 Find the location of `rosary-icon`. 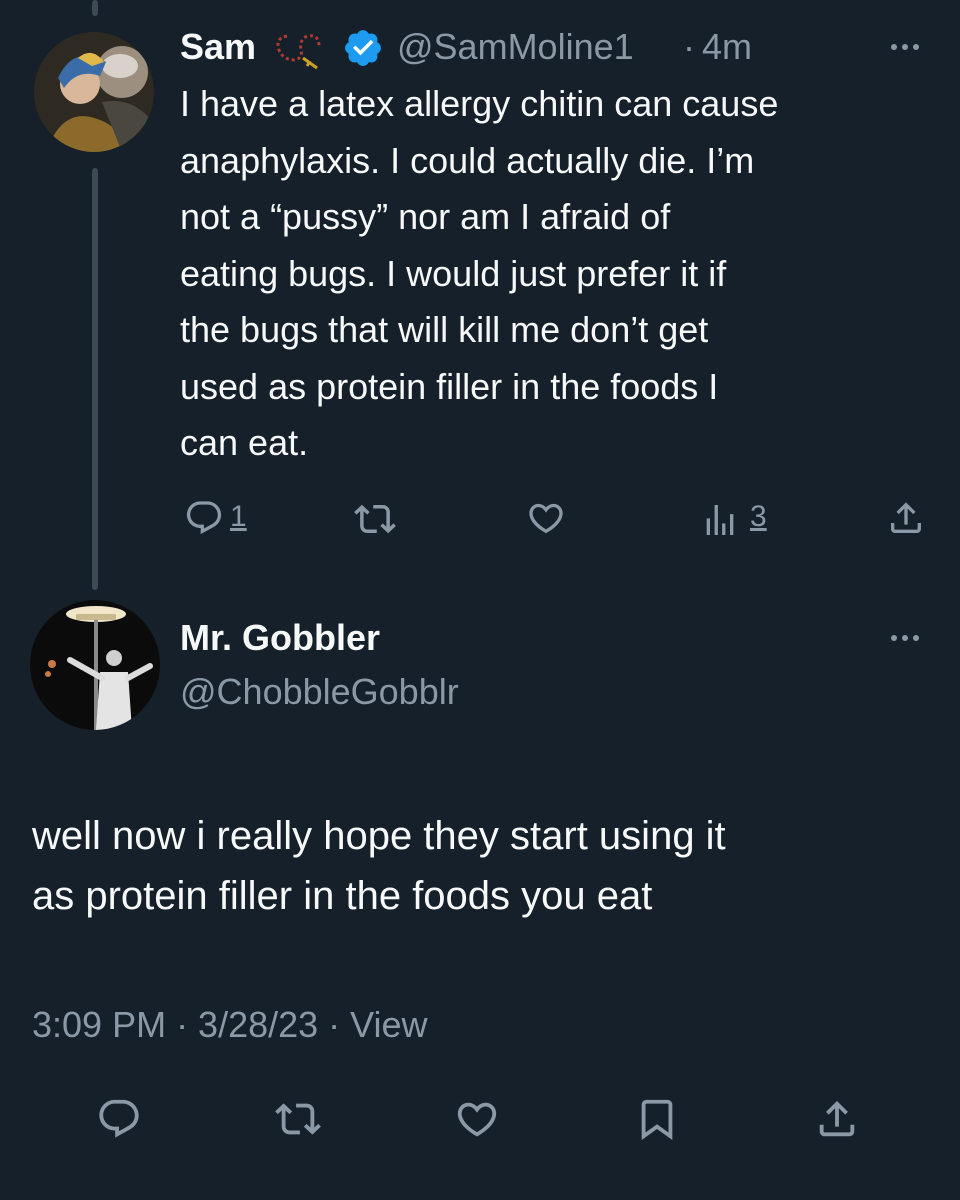

rosary-icon is located at coordinates (301, 52).